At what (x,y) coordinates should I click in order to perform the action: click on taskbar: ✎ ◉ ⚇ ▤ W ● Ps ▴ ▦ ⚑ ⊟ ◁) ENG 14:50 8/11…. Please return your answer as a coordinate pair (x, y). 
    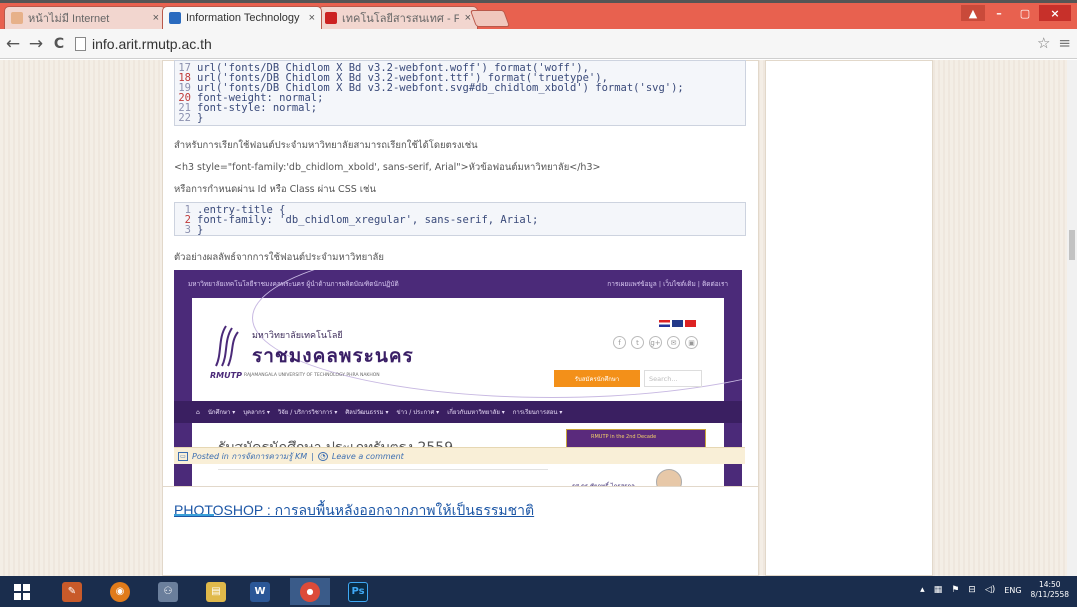
    Looking at the image, I should click on (538, 591).